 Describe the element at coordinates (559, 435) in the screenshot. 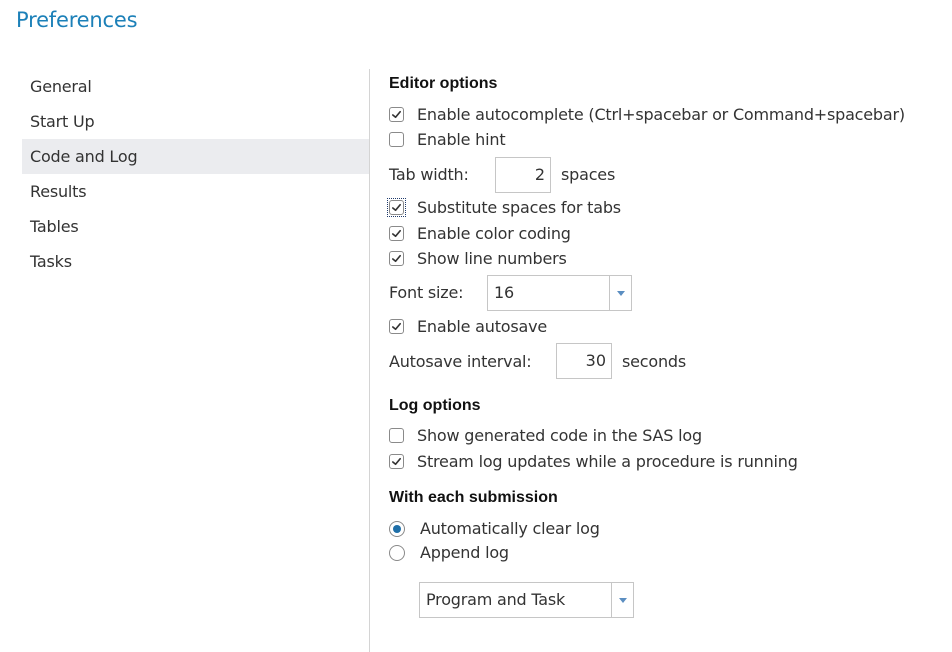

I see `show-generated-code-label: Show generated code in the SAS log` at that location.